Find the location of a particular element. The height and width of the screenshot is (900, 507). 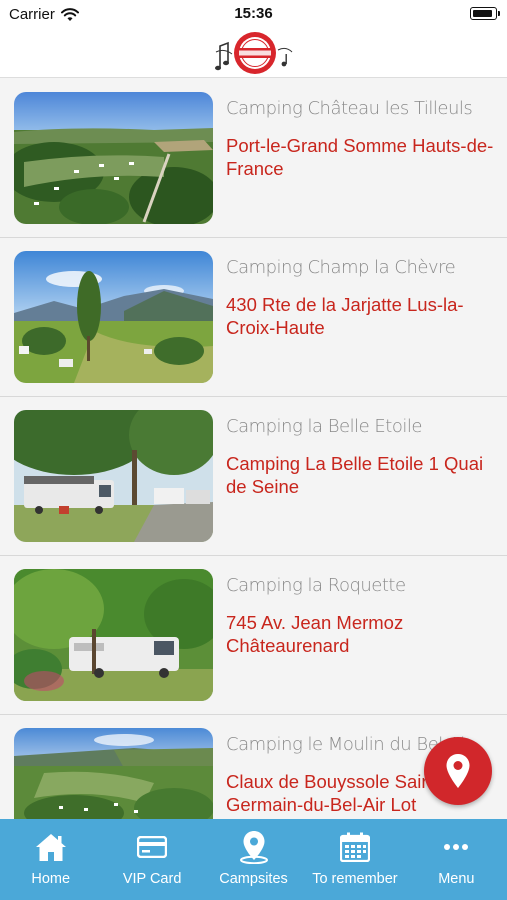

app-header is located at coordinates (253, 54).